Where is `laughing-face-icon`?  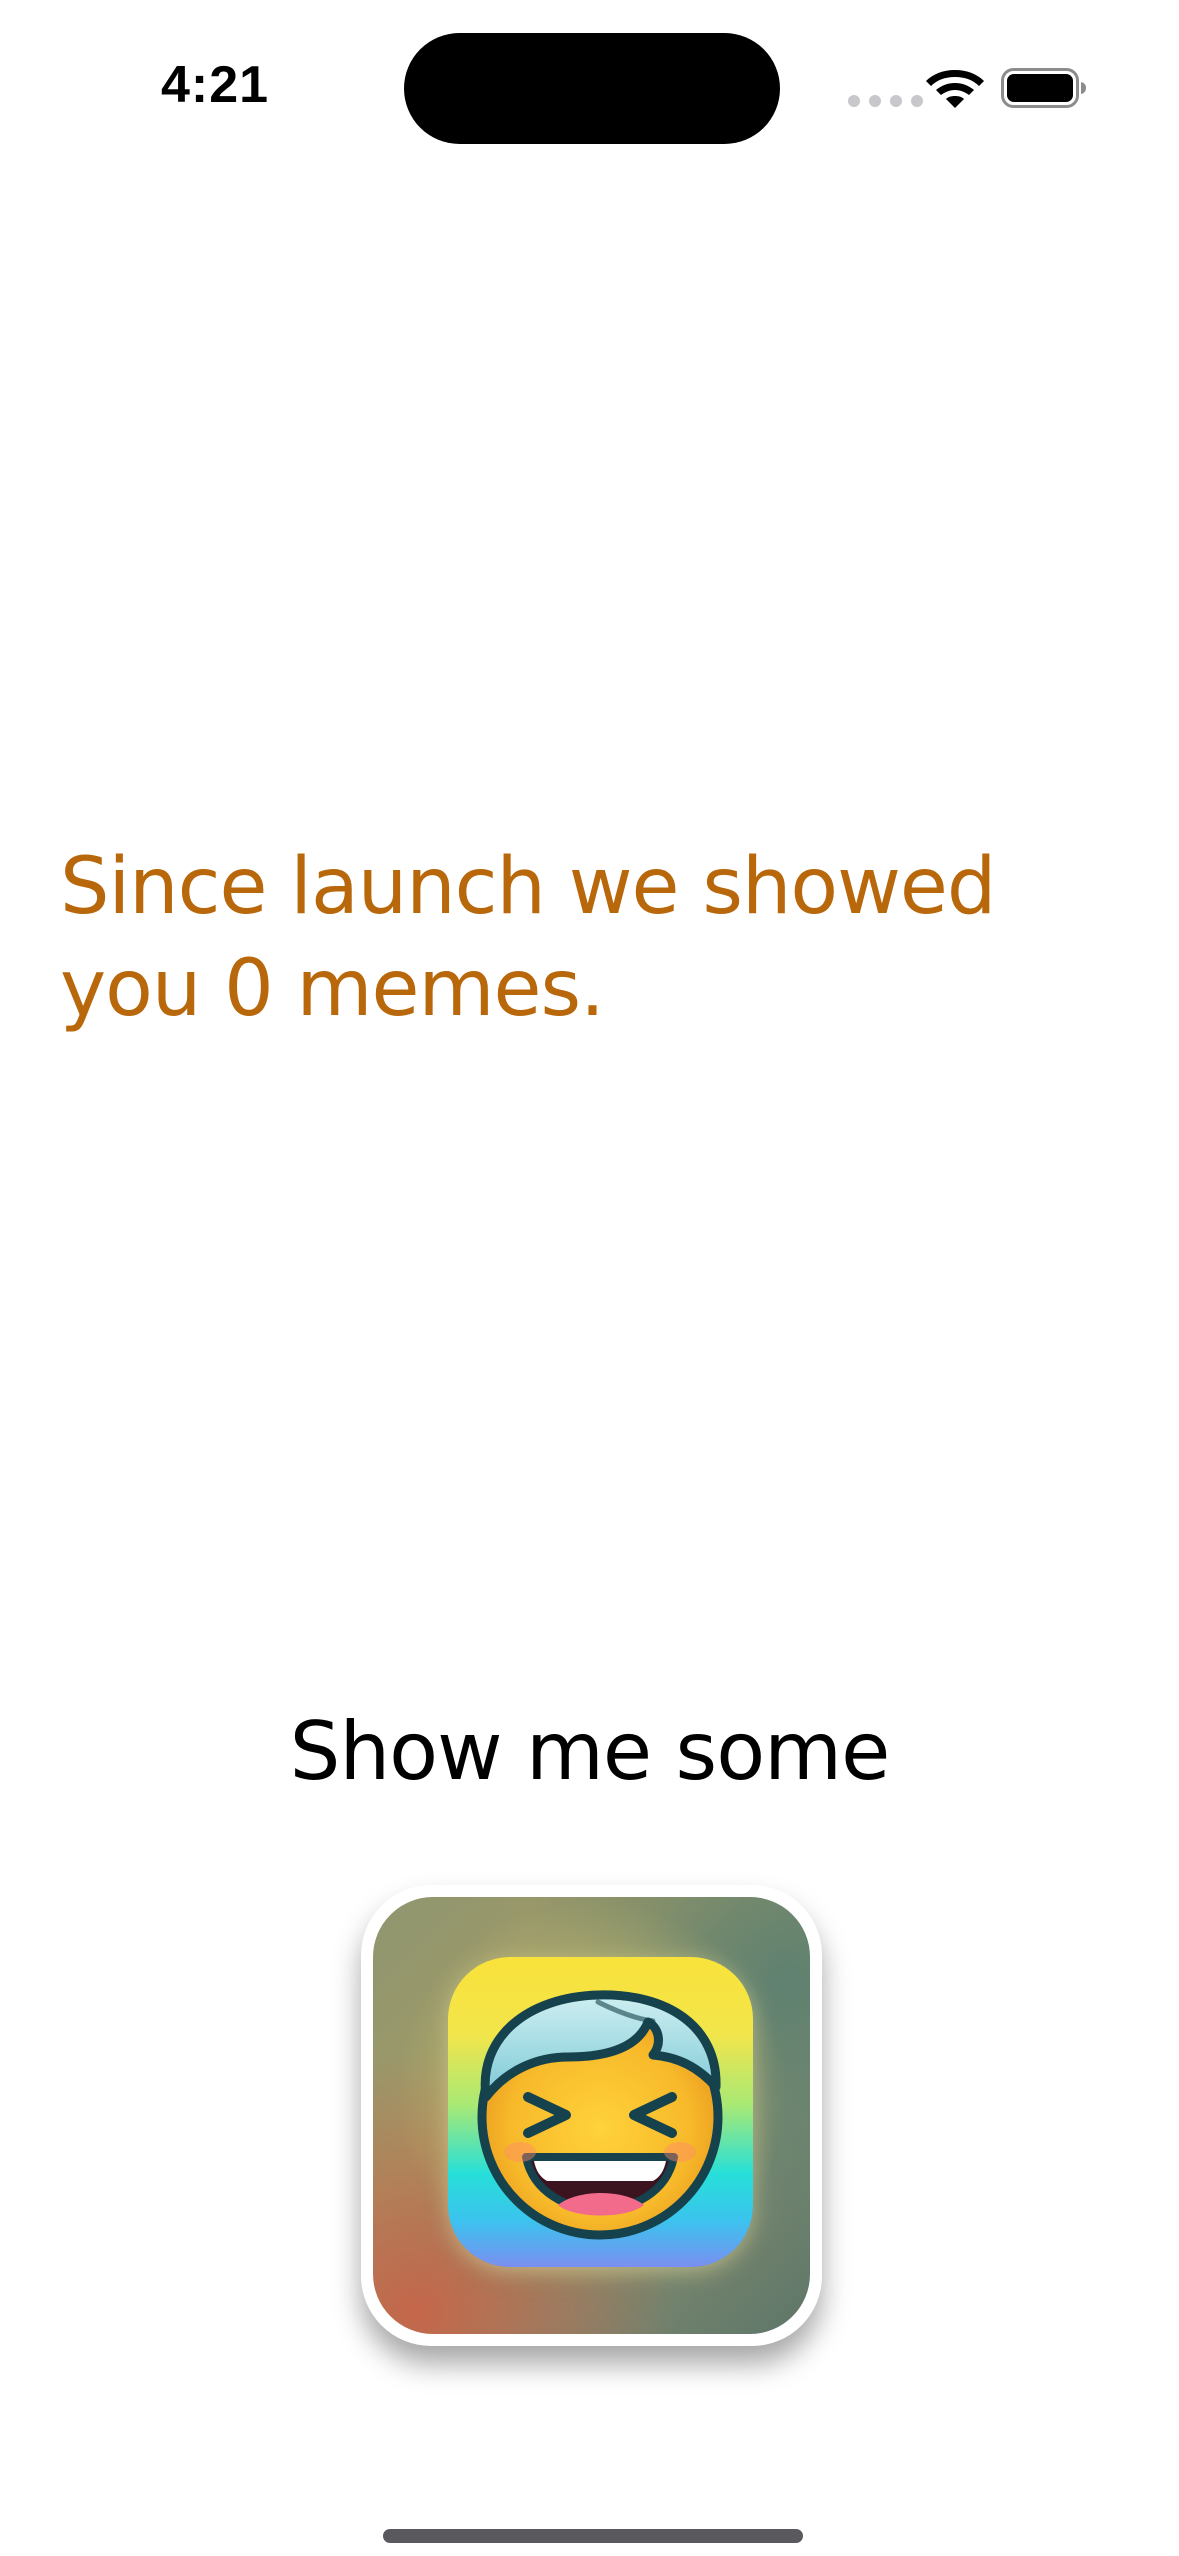
laughing-face-icon is located at coordinates (600, 2115).